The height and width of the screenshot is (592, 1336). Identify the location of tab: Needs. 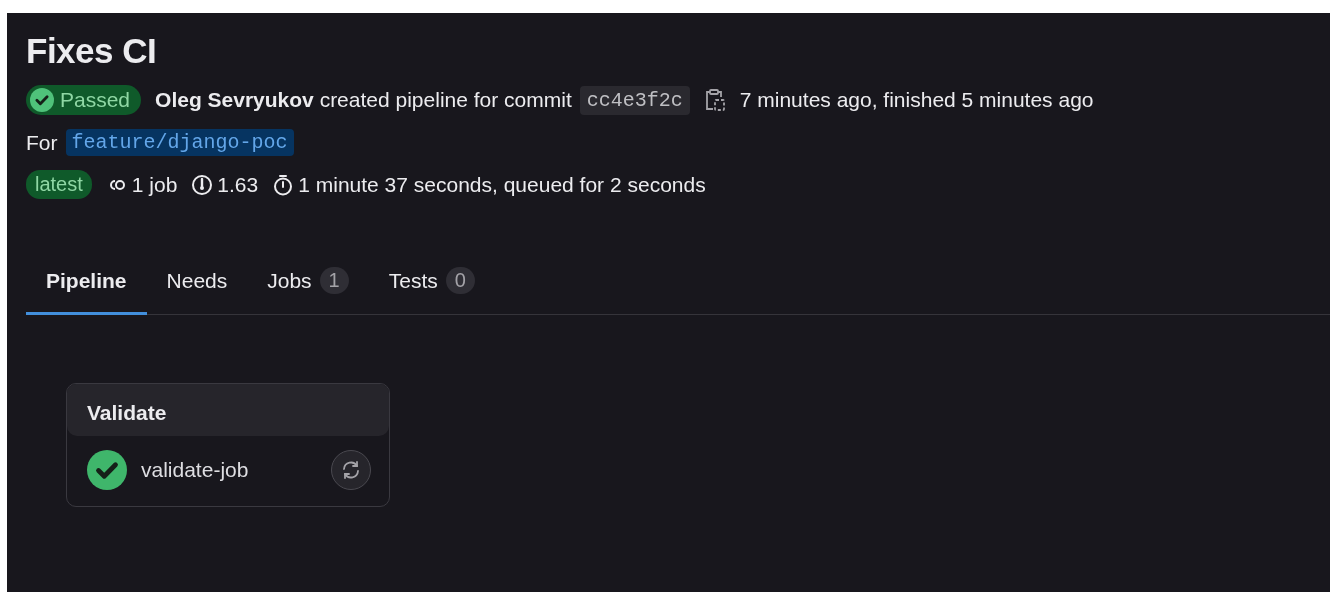
(197, 286).